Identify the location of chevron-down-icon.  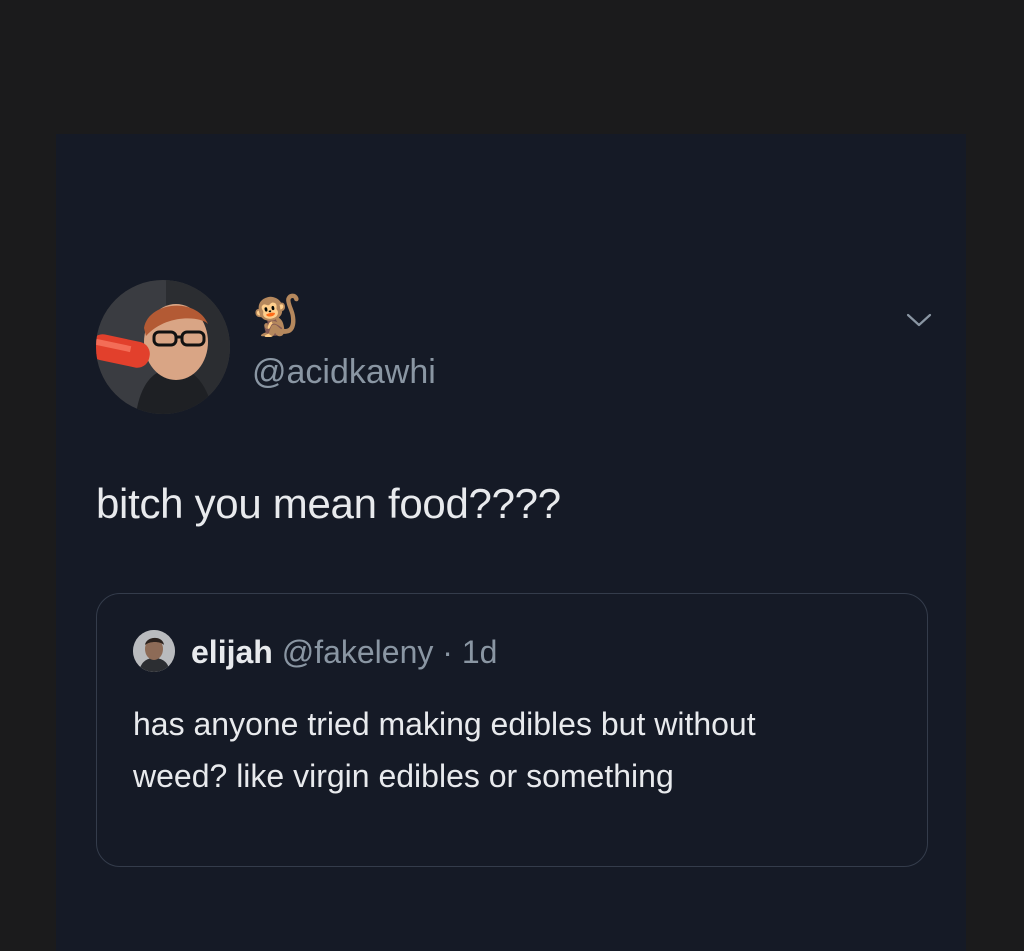
(919, 320).